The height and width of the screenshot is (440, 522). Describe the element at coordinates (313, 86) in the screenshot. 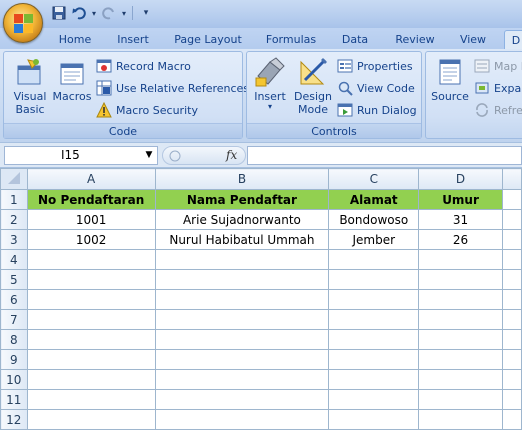

I see `design-mode-button: Design Mode` at that location.